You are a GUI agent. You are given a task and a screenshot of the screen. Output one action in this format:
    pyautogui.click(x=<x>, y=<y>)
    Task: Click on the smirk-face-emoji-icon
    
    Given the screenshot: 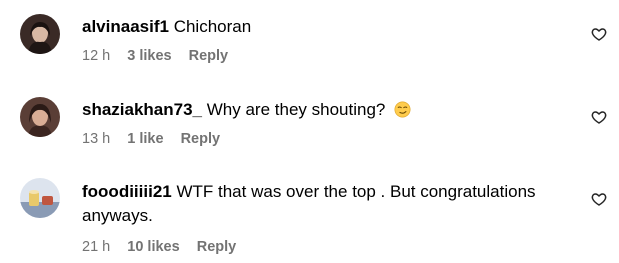 What is the action you would take?
    pyautogui.click(x=402, y=109)
    